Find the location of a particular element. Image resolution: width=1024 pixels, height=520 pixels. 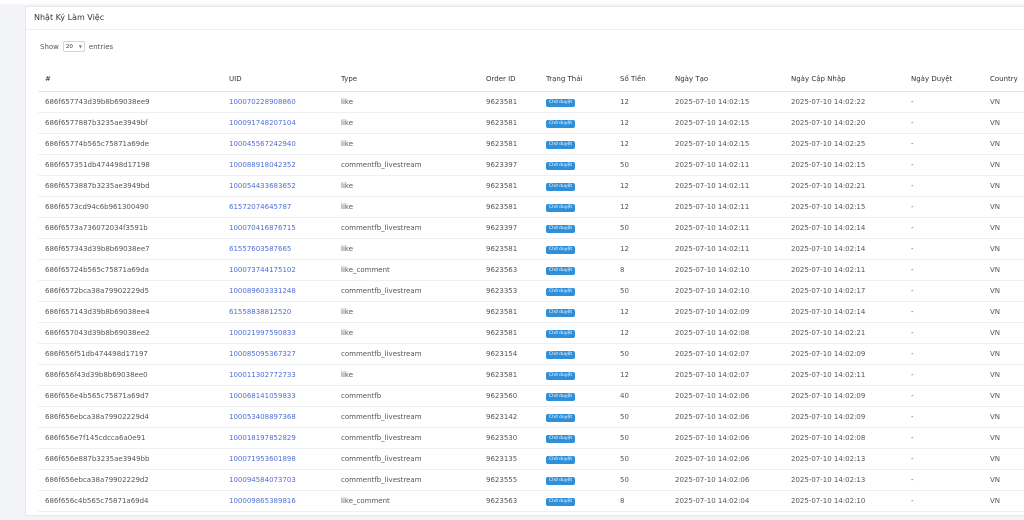

row-order-id: 9623154 is located at coordinates (509, 354).